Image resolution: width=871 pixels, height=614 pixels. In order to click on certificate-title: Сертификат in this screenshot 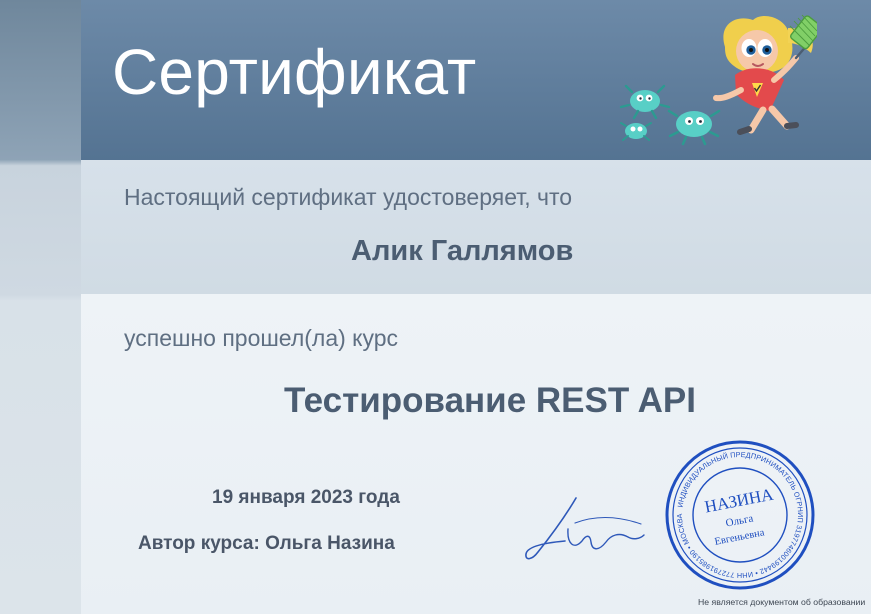, I will do `click(294, 72)`.